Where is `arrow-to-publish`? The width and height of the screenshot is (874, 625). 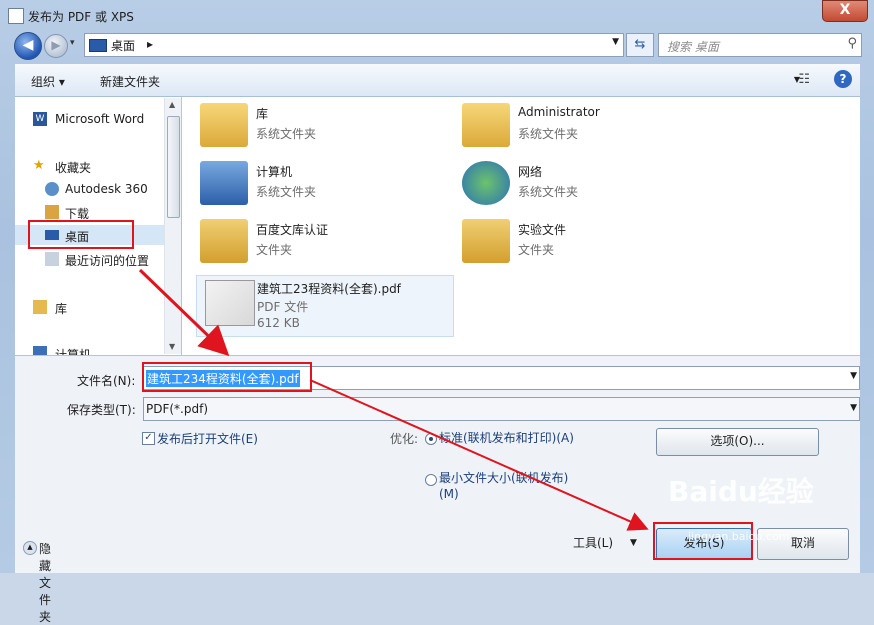 arrow-to-publish is located at coordinates (479, 455).